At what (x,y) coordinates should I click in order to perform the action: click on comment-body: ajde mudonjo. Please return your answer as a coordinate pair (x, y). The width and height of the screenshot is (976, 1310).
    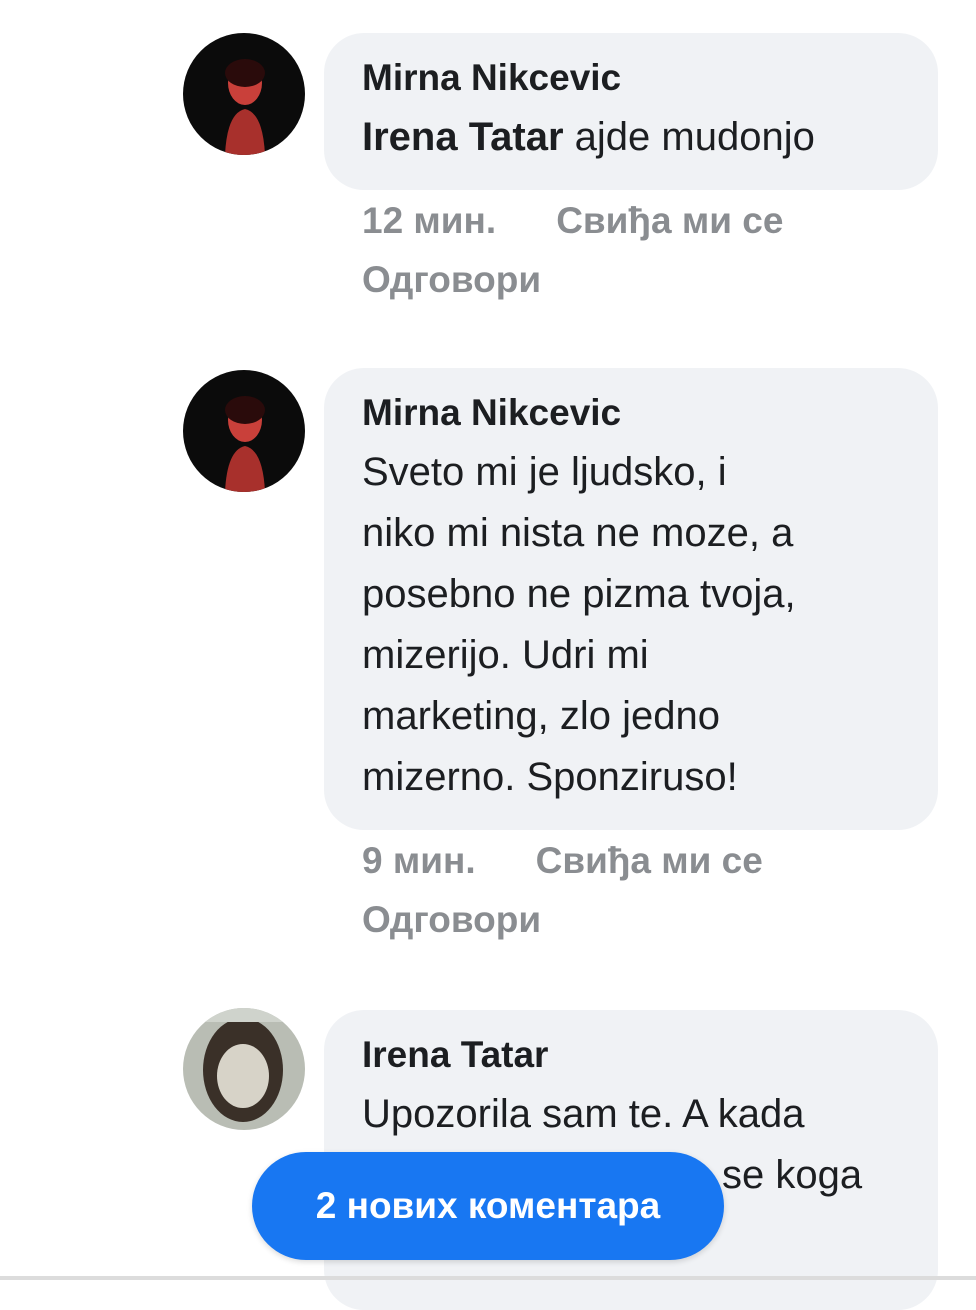
    Looking at the image, I should click on (689, 137).